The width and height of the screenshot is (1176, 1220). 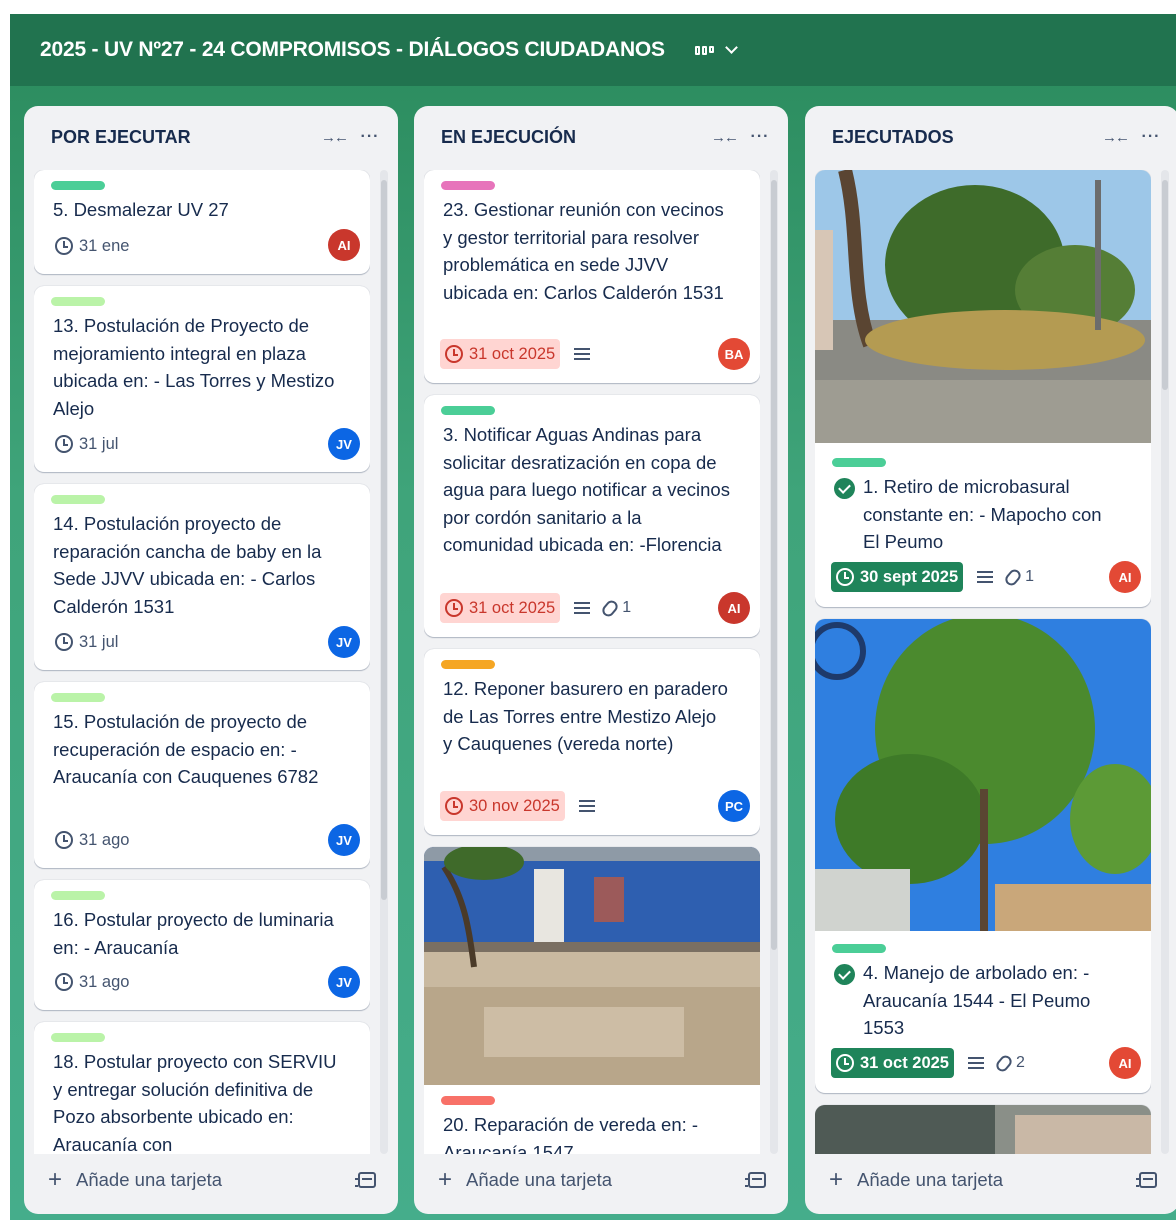 What do you see at coordinates (962, 137) in the screenshot?
I see `list-title: EJECUTADOS` at bounding box center [962, 137].